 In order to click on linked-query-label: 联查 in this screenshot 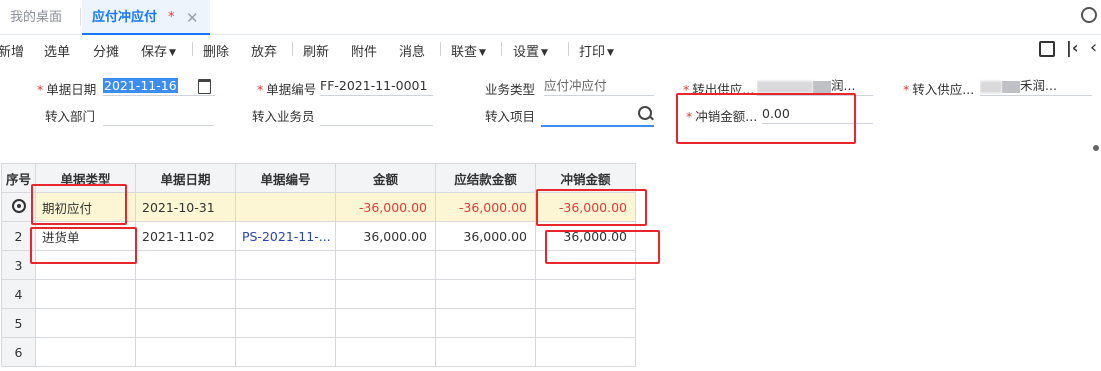, I will do `click(464, 52)`.